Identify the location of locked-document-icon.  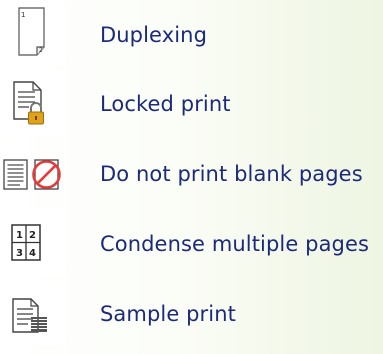
(35, 104).